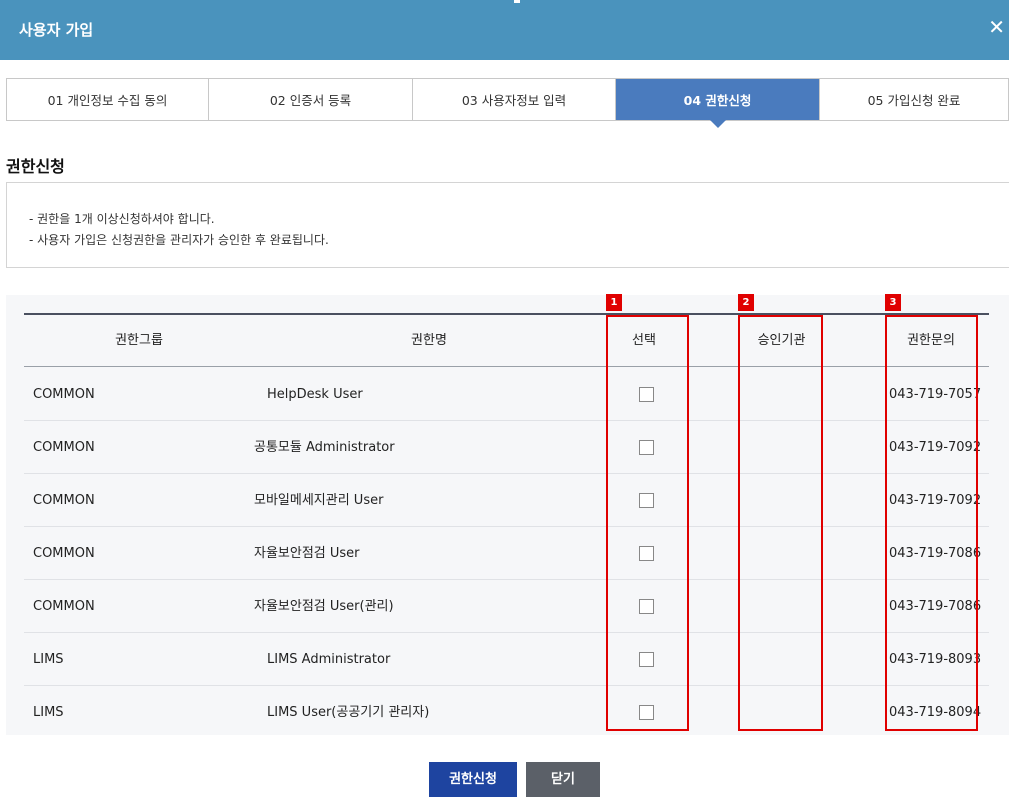 This screenshot has width=1009, height=799. Describe the element at coordinates (35, 166) in the screenshot. I see `section-title: 권한신청` at that location.